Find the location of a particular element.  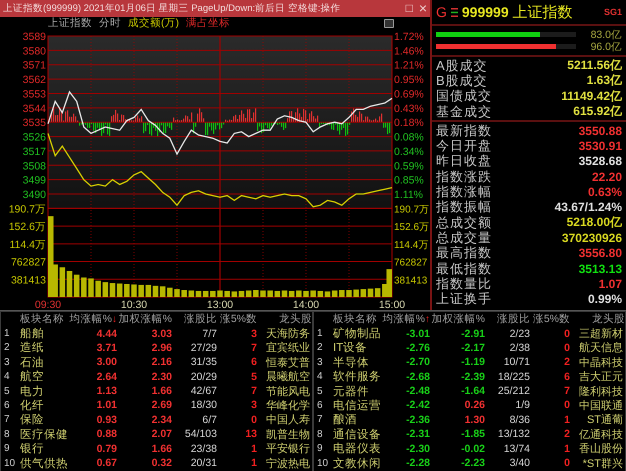

sector-name: IT设备 is located at coordinates (358, 348).